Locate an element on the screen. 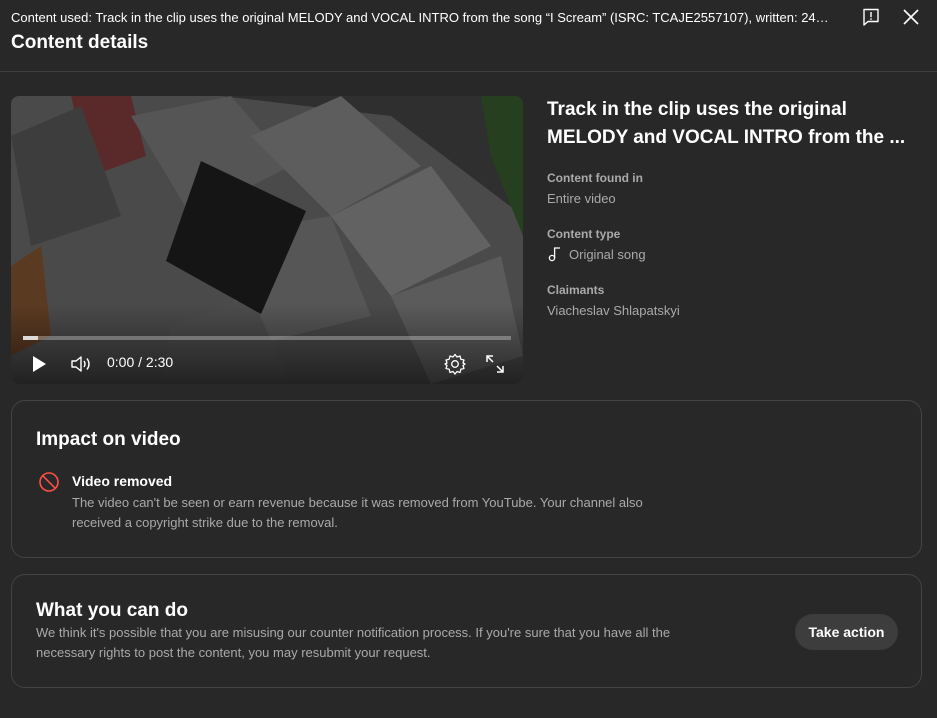  fullscreen-button is located at coordinates (495, 364).